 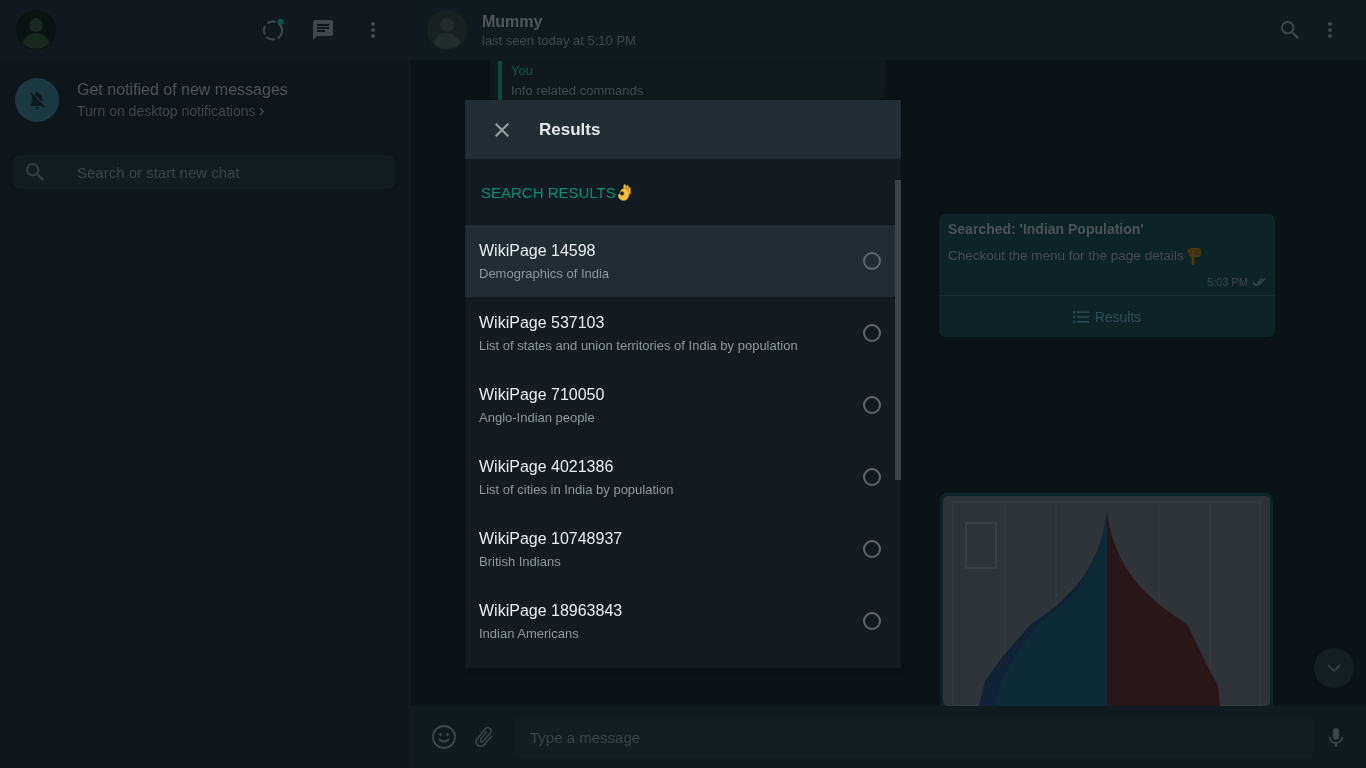 What do you see at coordinates (520, 561) in the screenshot?
I see `result-subtitle: British Indians` at bounding box center [520, 561].